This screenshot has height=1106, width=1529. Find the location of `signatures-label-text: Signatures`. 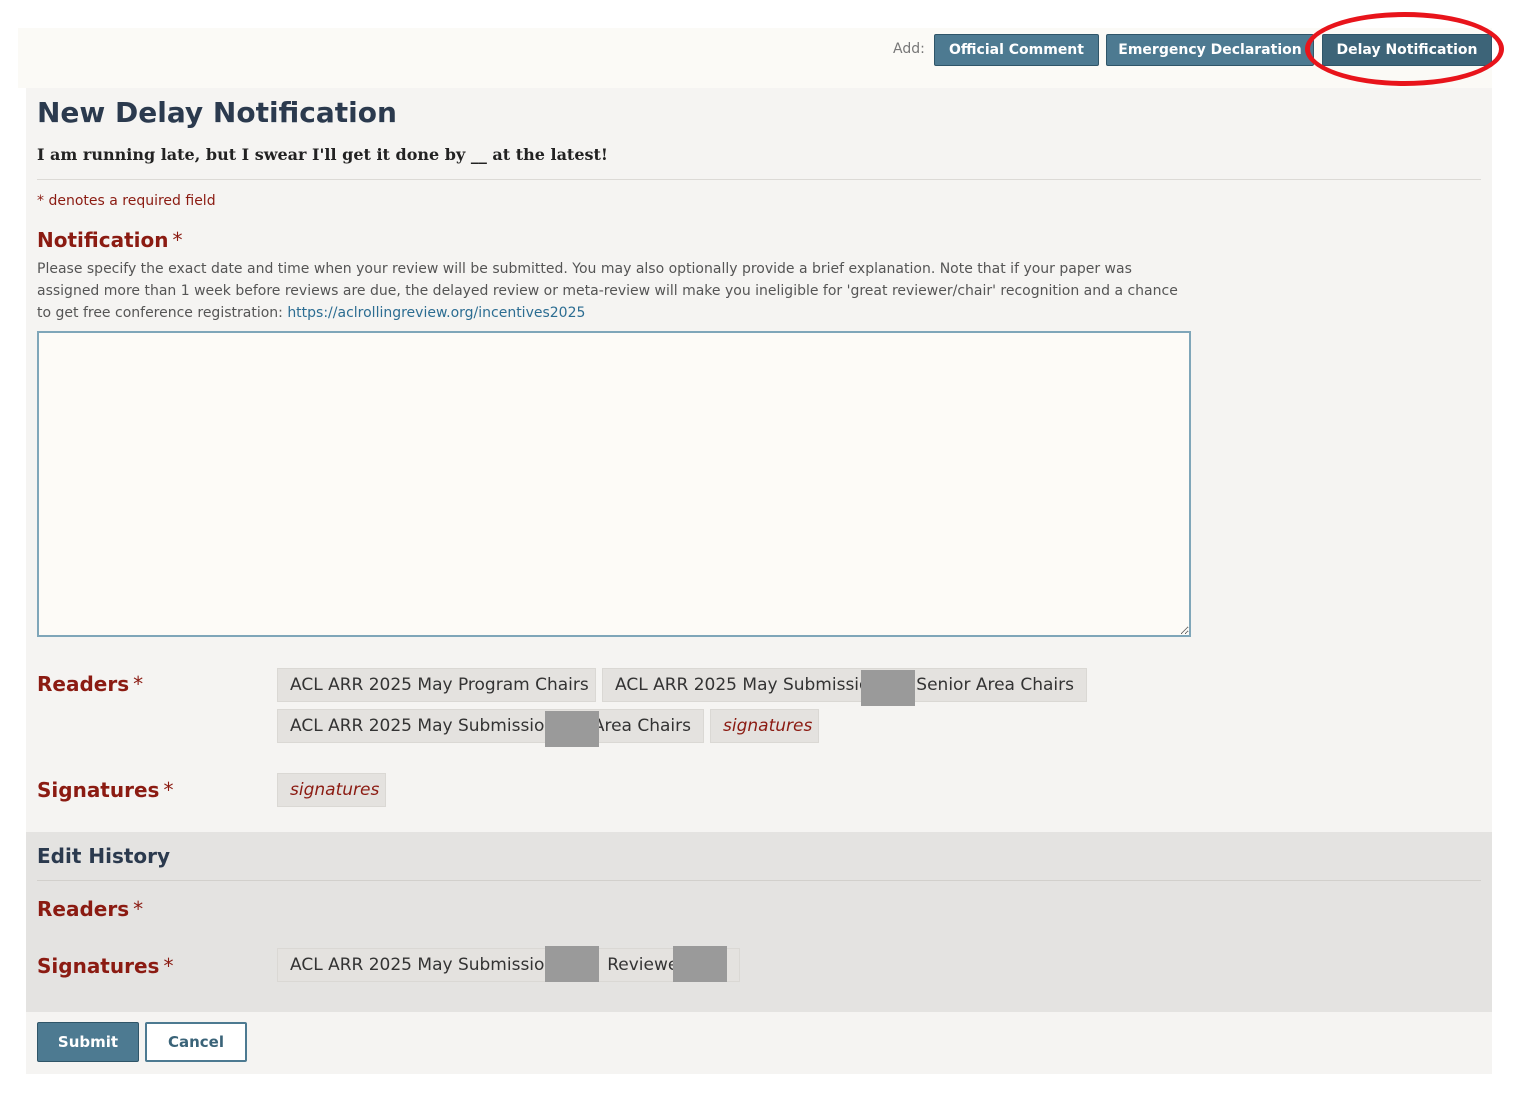

signatures-label-text: Signatures is located at coordinates (98, 790).